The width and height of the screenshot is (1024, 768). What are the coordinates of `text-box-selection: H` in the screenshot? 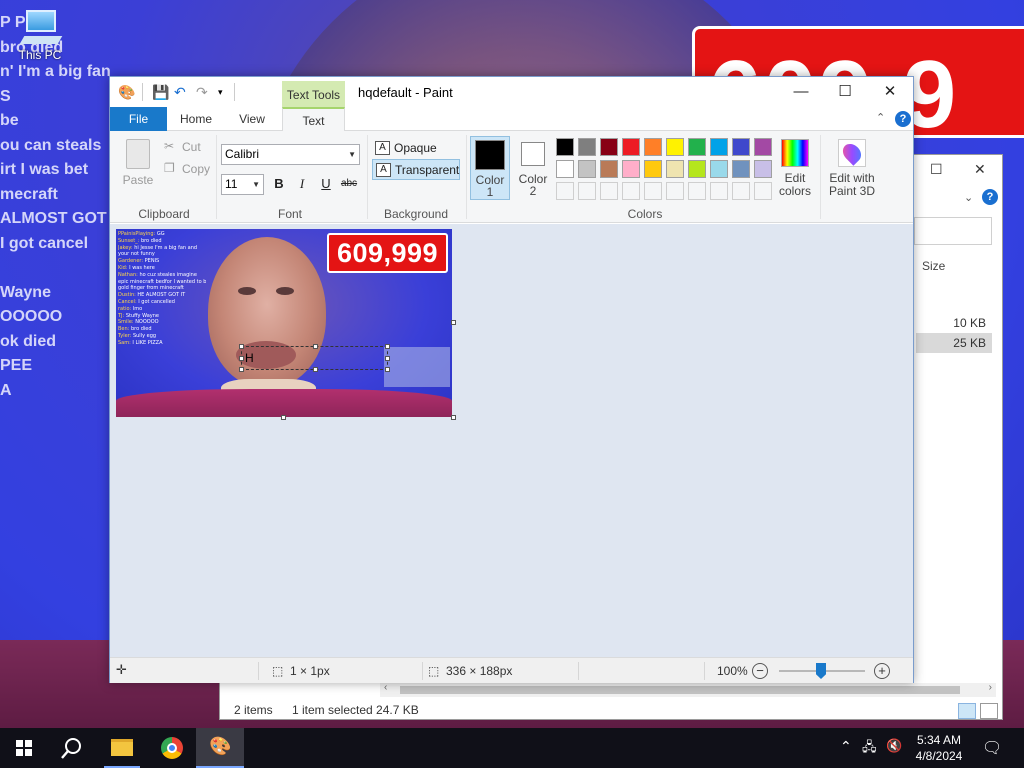 It's located at (314, 358).